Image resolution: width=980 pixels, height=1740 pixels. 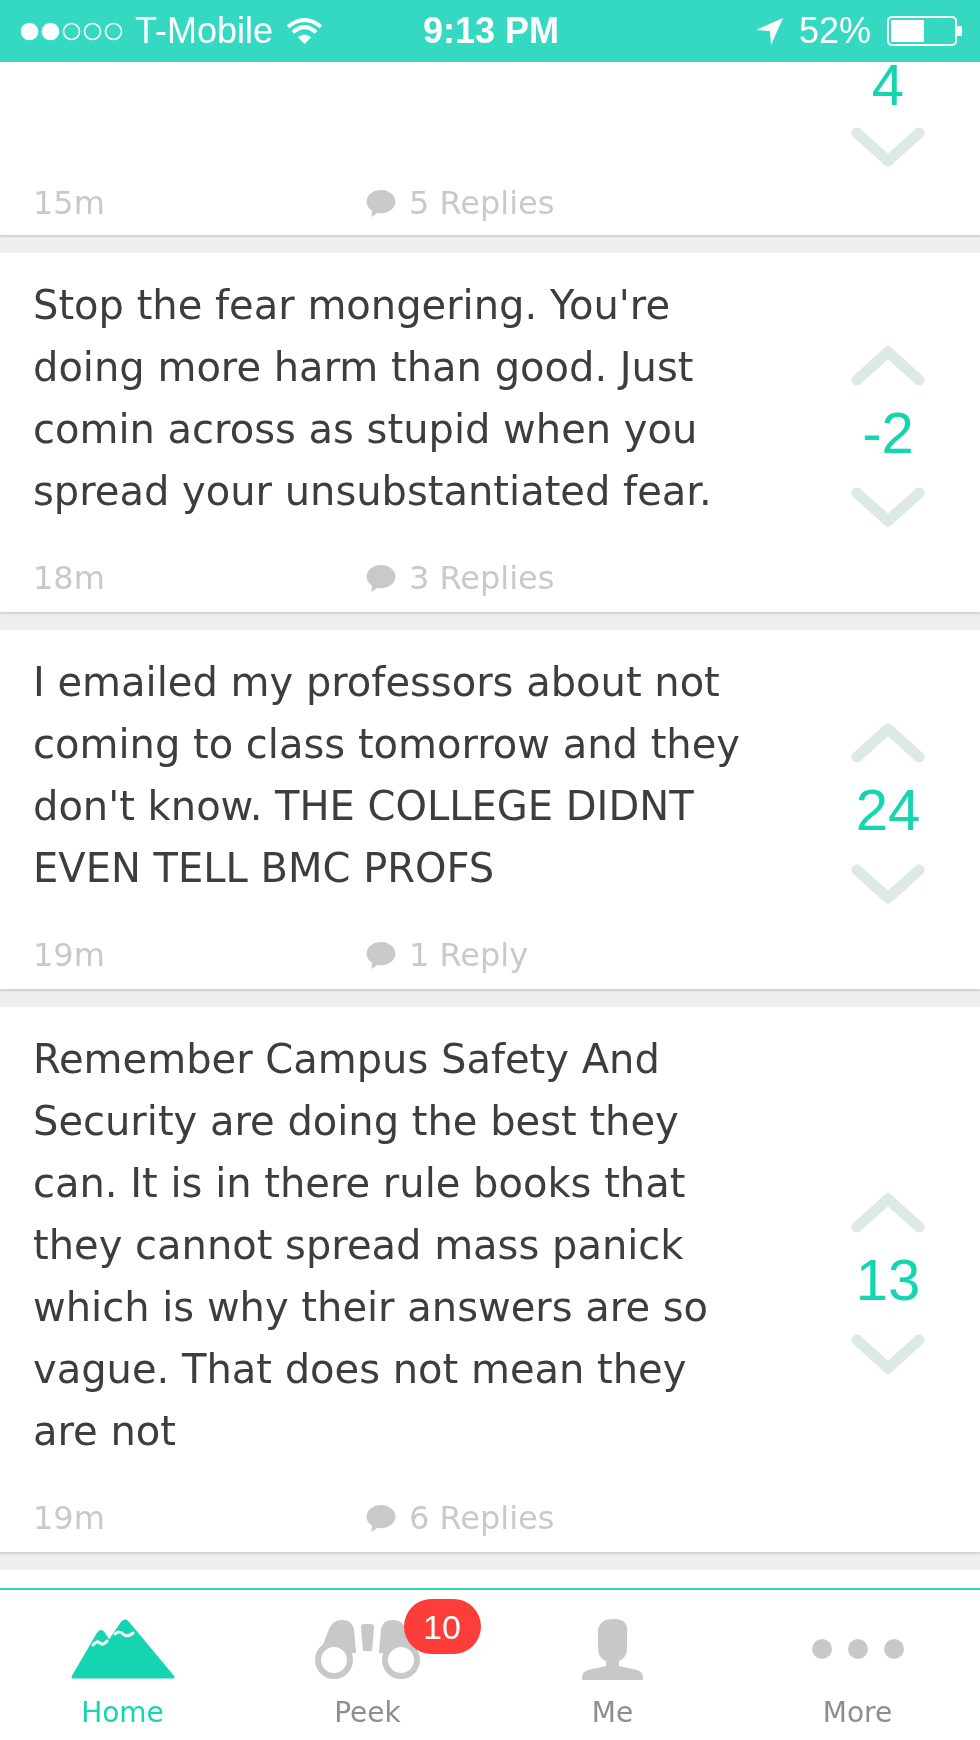 What do you see at coordinates (857, 1649) in the screenshot?
I see `more-dots-icon` at bounding box center [857, 1649].